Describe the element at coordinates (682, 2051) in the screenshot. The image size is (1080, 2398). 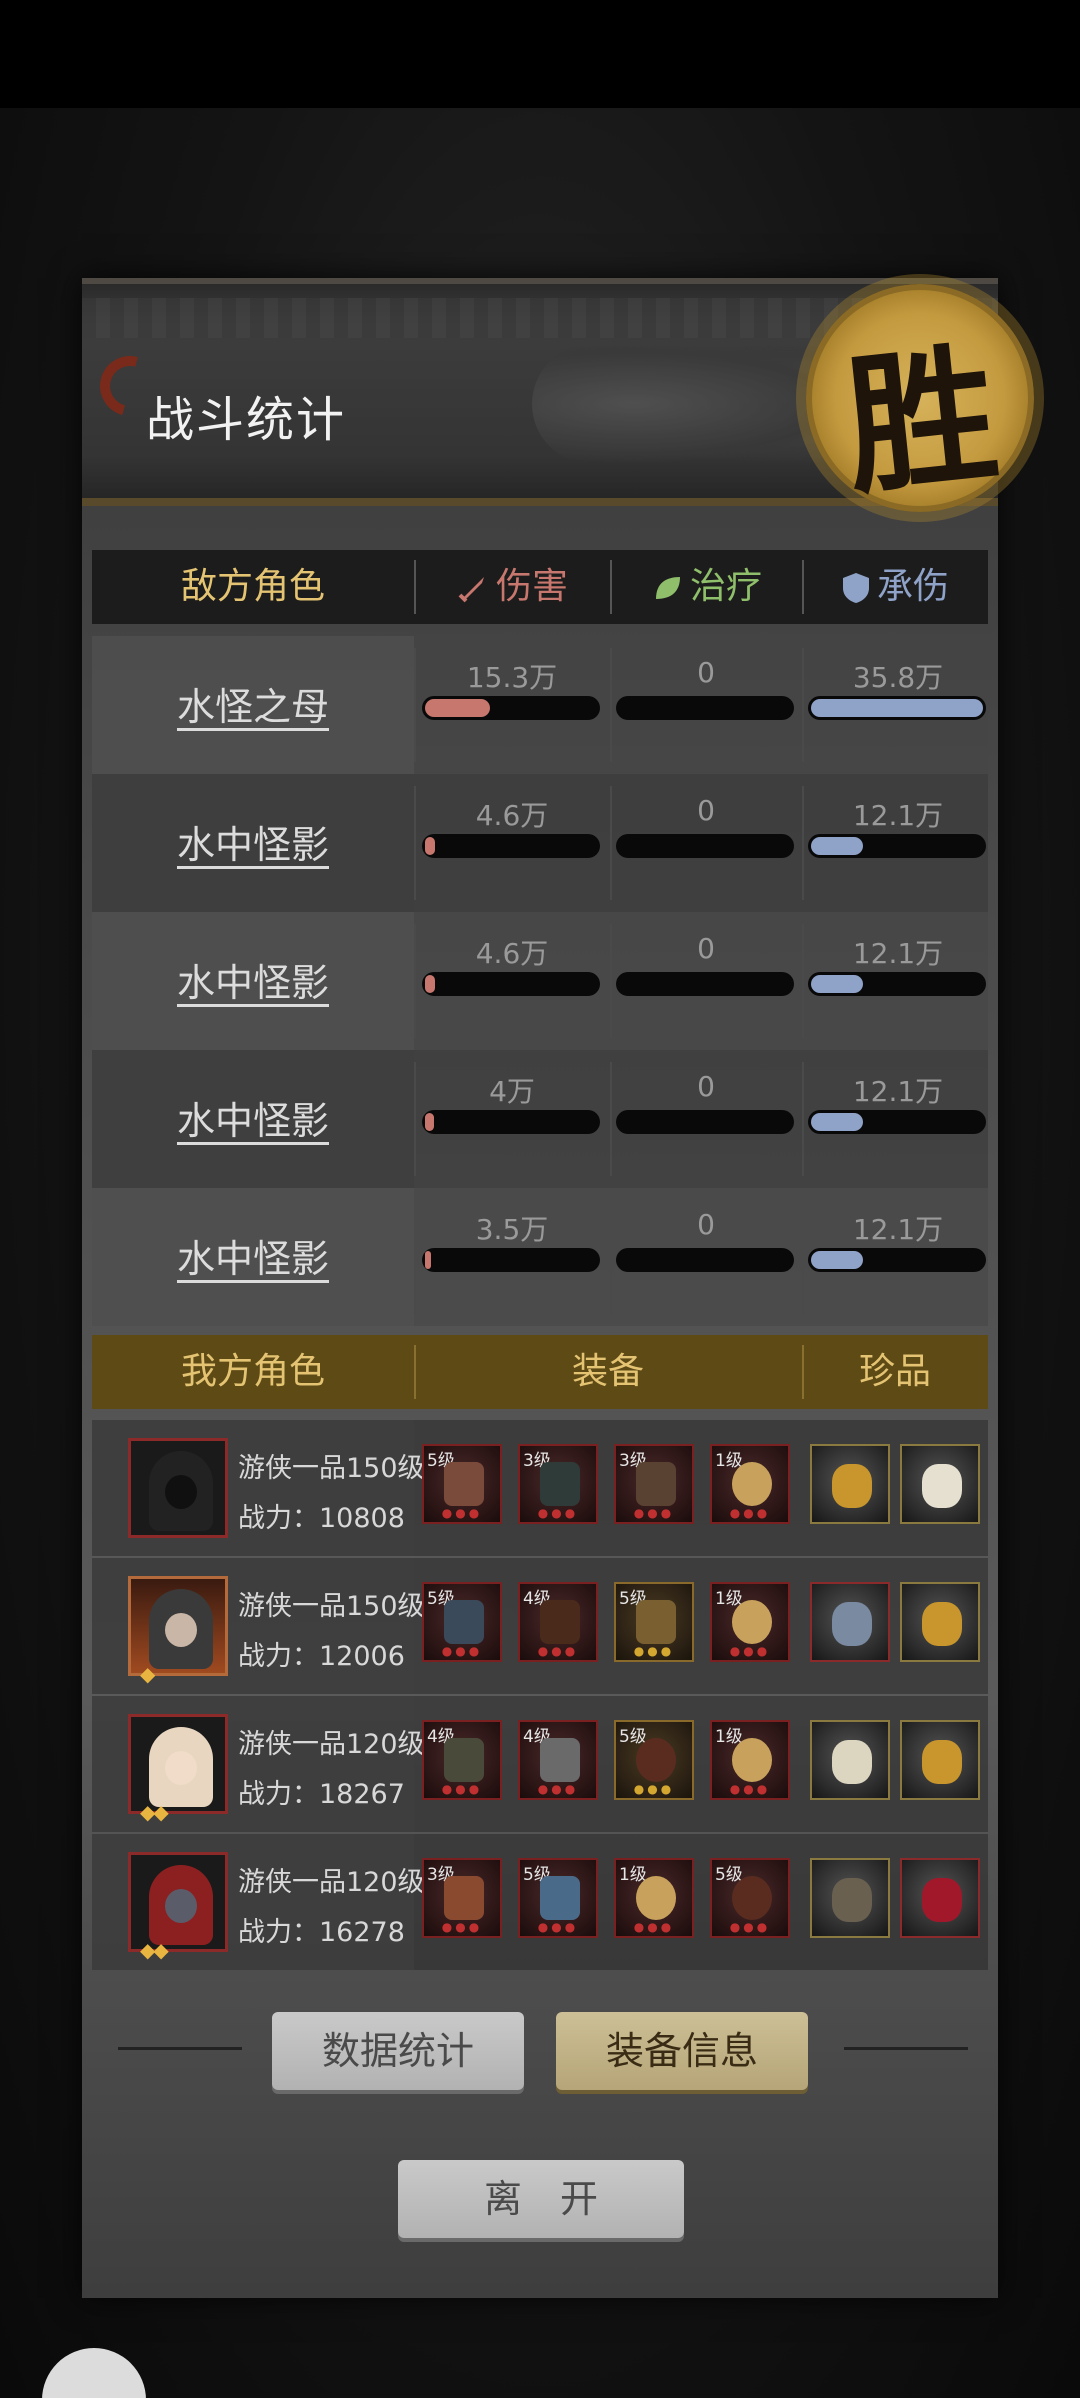
I see `equip-info-button: 装备信息` at that location.